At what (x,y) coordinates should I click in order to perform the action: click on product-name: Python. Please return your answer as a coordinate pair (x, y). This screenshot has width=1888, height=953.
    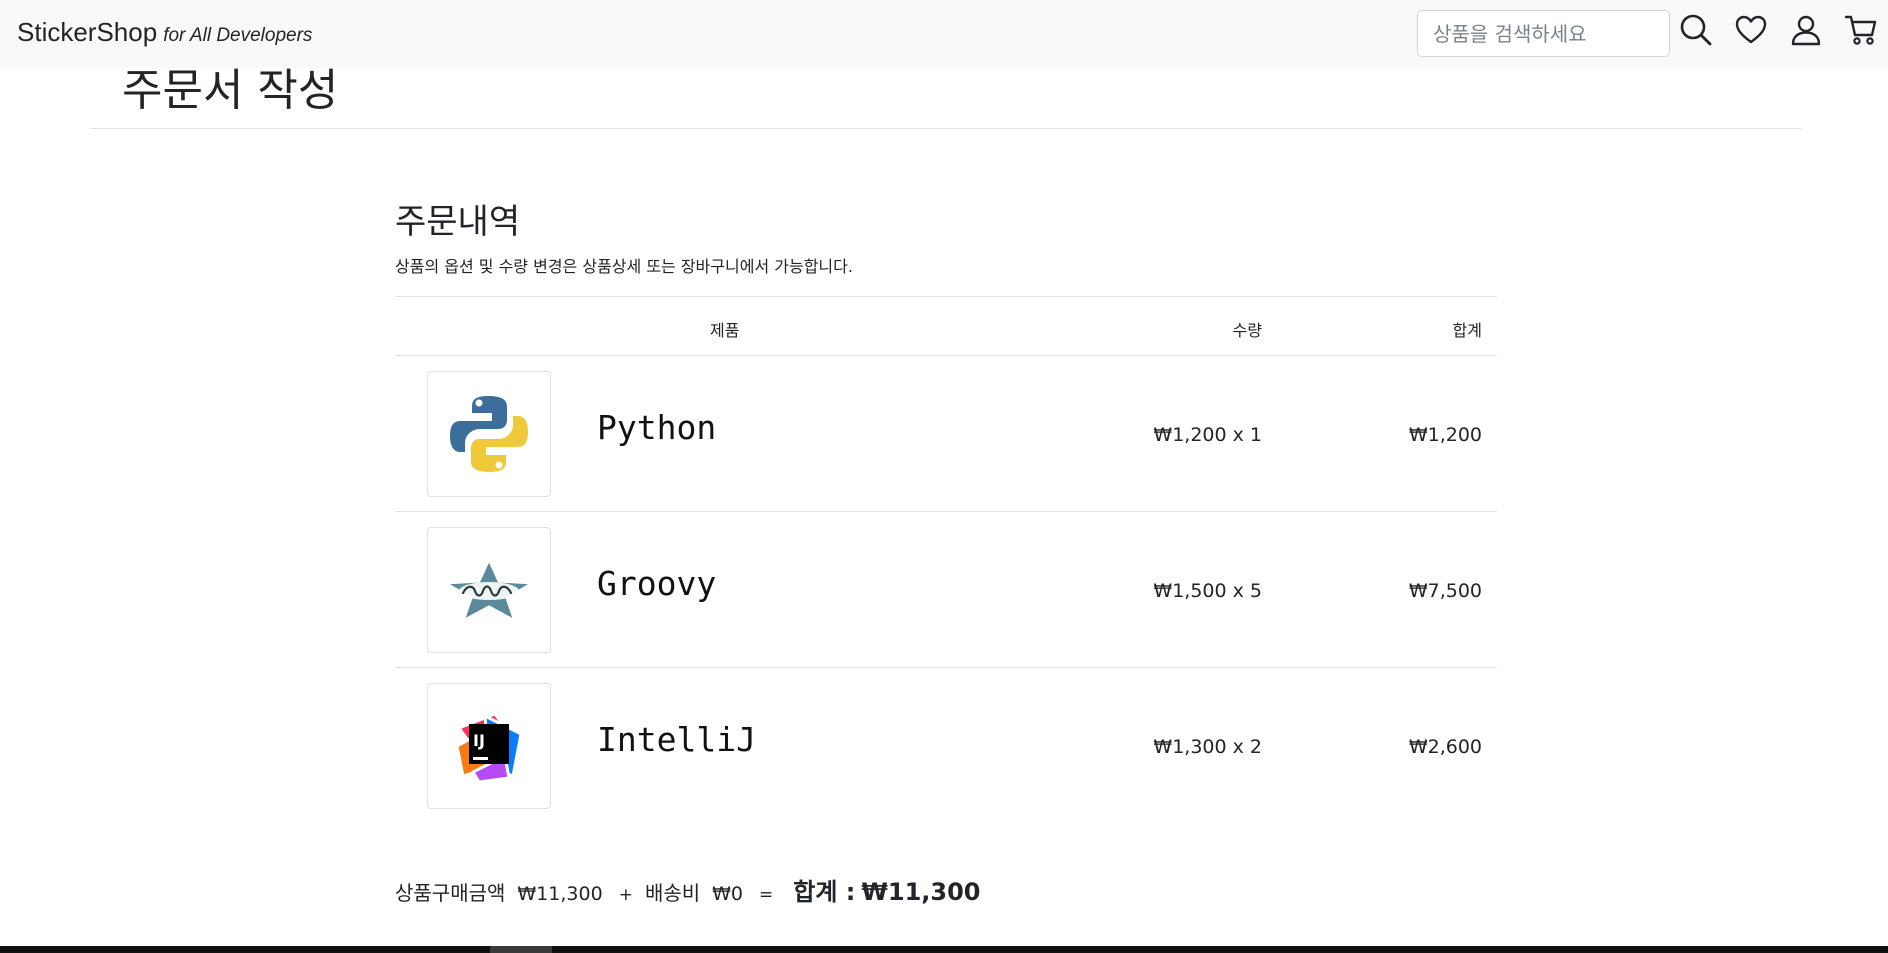
    Looking at the image, I should click on (656, 427).